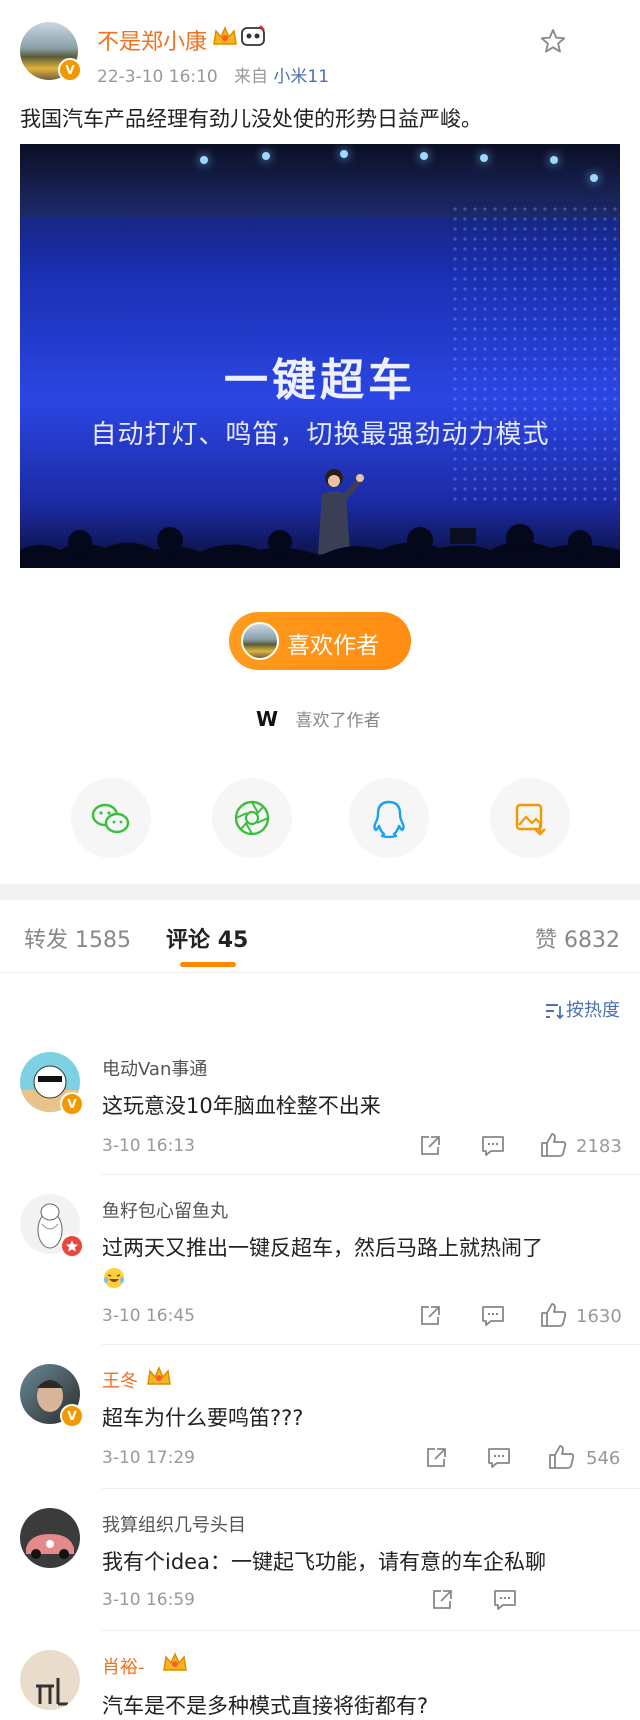  What do you see at coordinates (320, 380) in the screenshot?
I see `slide-title: 一键超车` at bounding box center [320, 380].